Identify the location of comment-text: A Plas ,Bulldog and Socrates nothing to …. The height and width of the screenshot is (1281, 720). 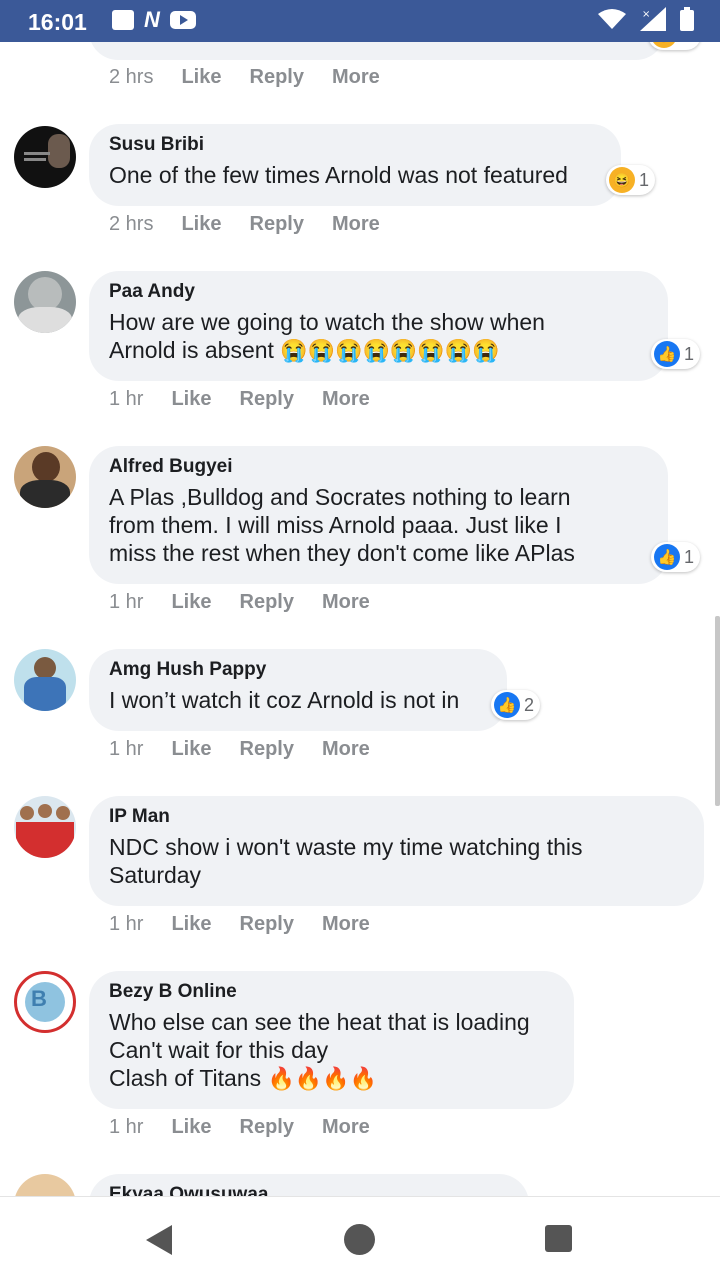
(342, 525).